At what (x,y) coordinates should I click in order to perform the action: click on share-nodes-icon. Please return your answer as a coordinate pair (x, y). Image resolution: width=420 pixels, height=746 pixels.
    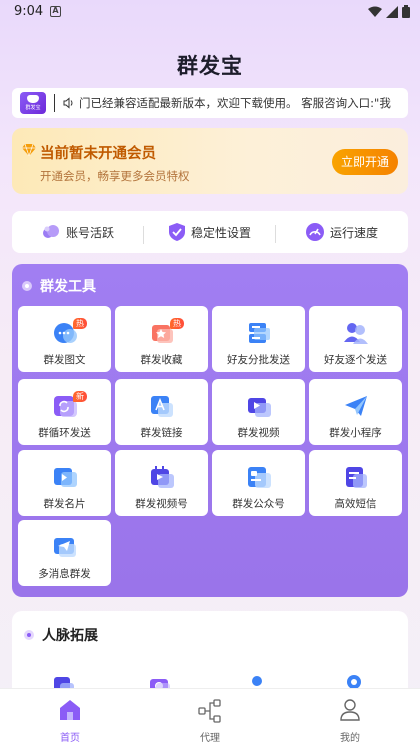
    Looking at the image, I should click on (209, 711).